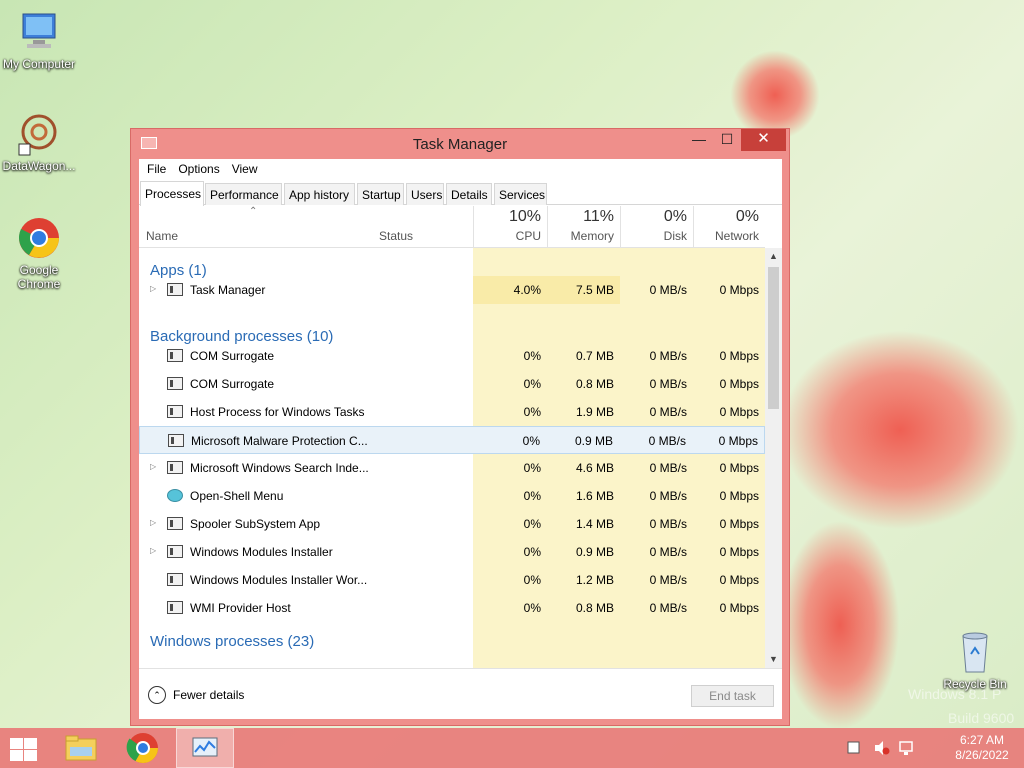  What do you see at coordinates (380, 194) in the screenshot?
I see `tab-startup: Startup` at bounding box center [380, 194].